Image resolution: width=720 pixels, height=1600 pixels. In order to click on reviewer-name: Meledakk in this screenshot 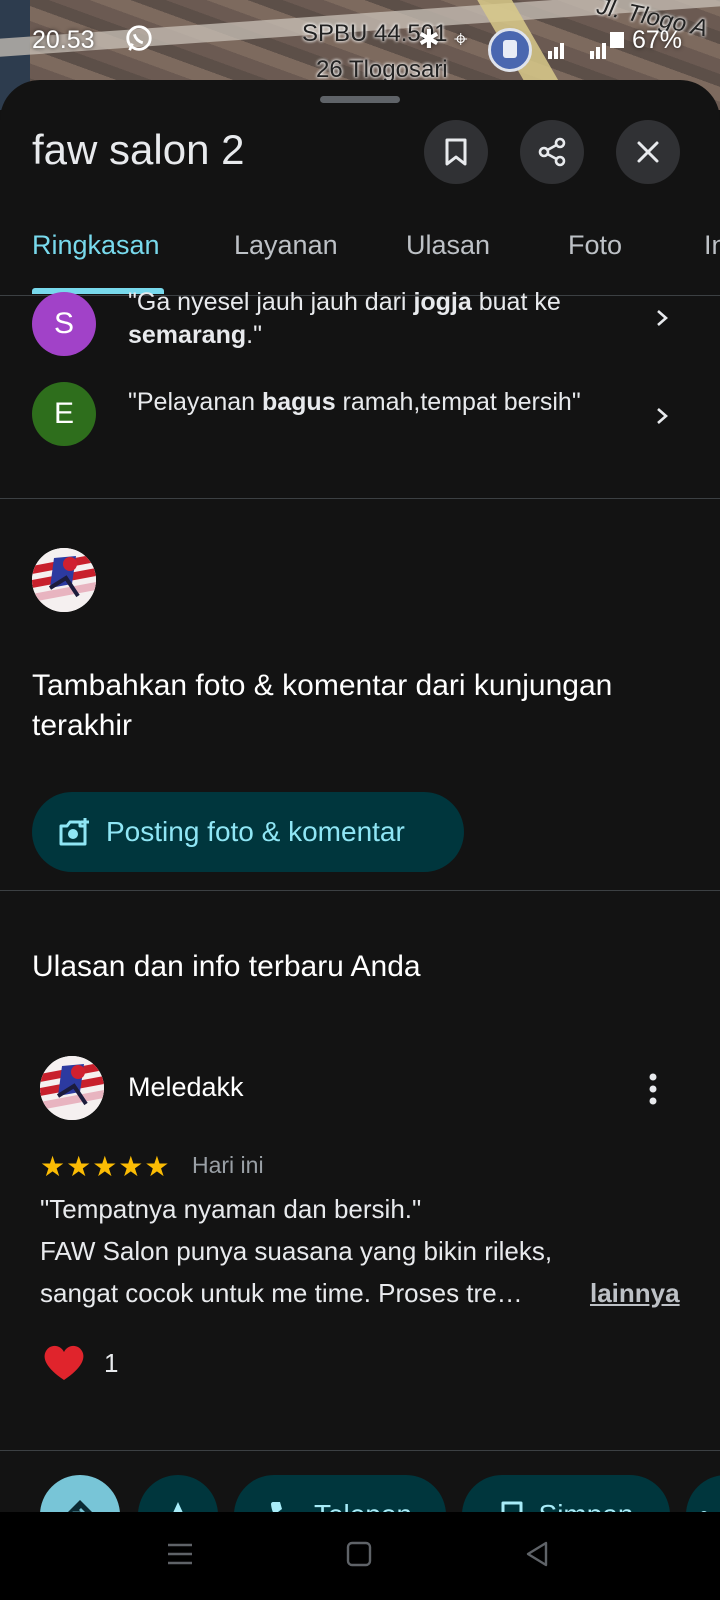, I will do `click(186, 1087)`.